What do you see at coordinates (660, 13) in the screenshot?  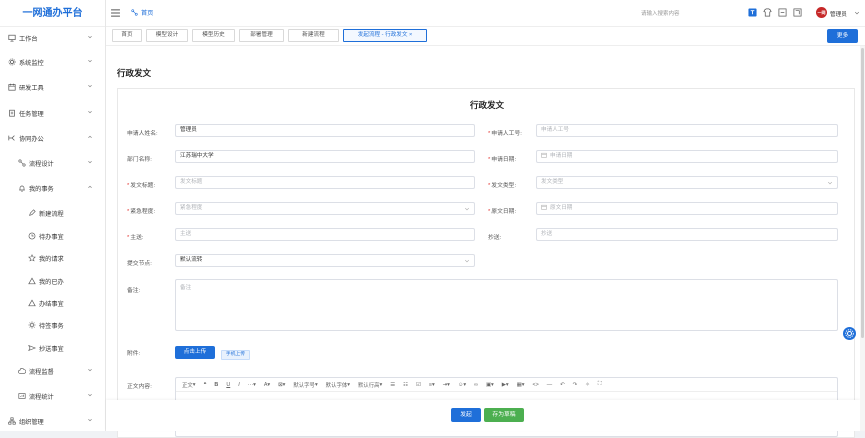 I see `search-input: 请输入搜索内容` at bounding box center [660, 13].